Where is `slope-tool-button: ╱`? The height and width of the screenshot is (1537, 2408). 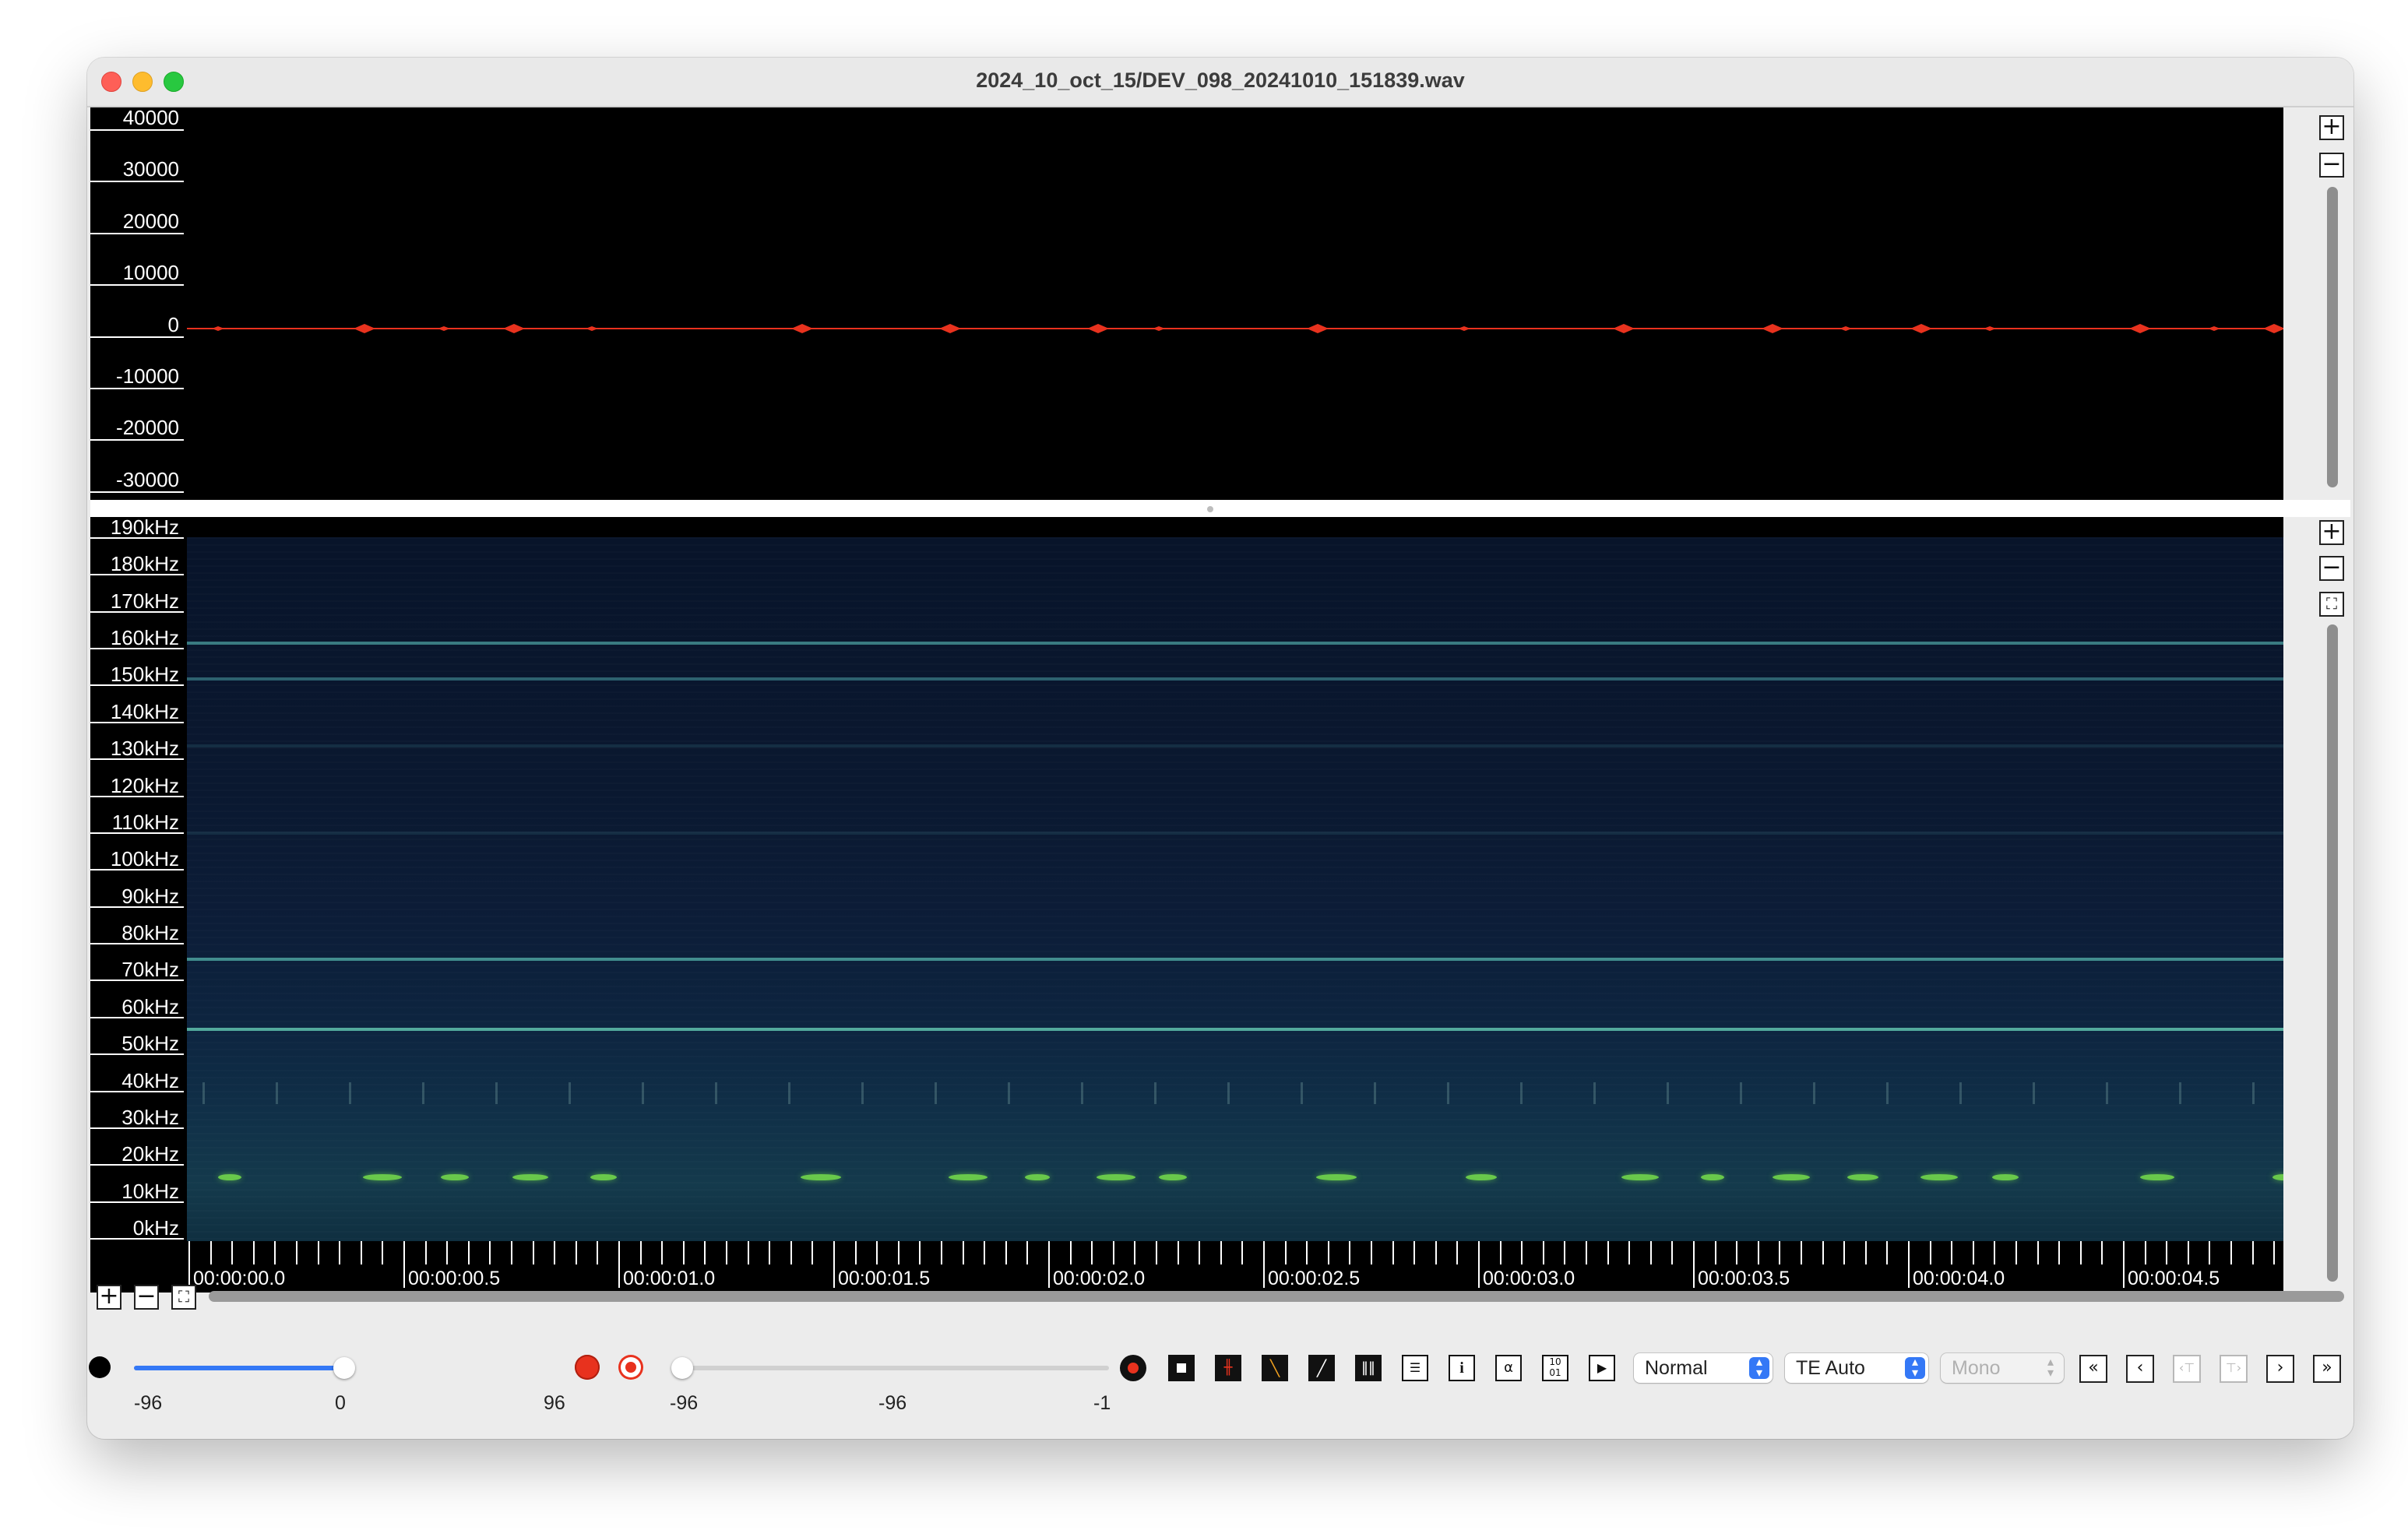
slope-tool-button: ╱ is located at coordinates (1321, 1368).